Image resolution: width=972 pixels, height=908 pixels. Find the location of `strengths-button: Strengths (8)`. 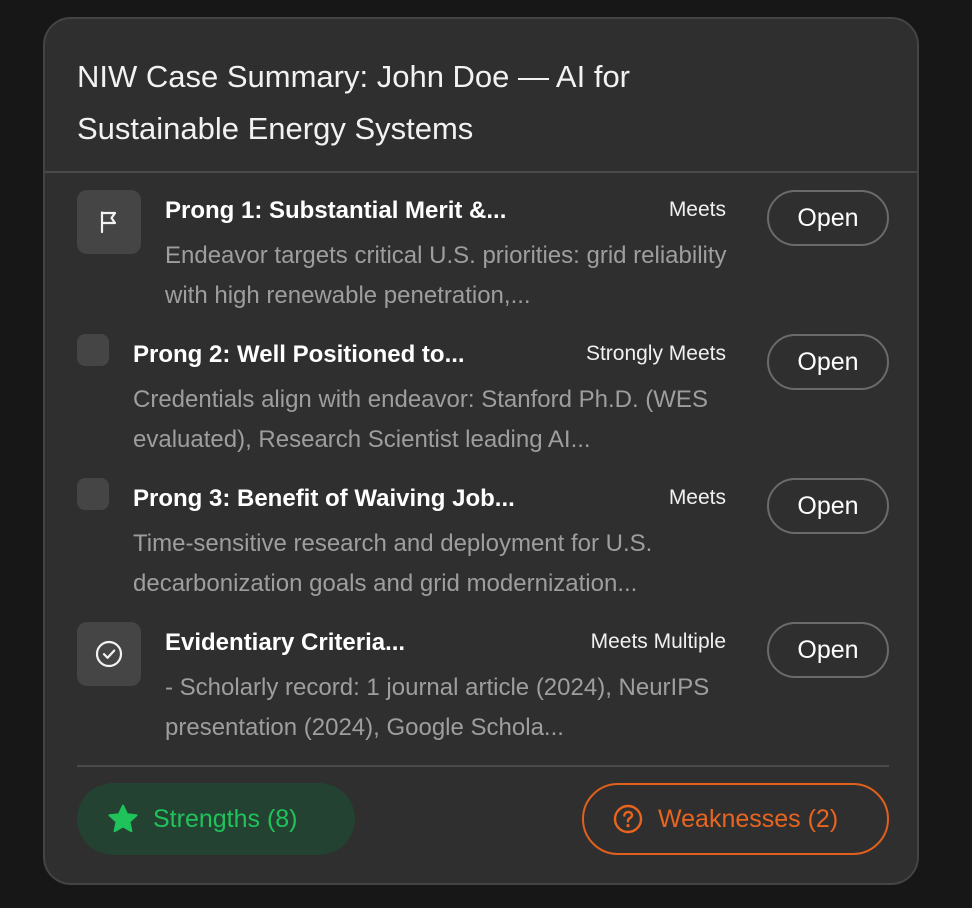

strengths-button: Strengths (8) is located at coordinates (216, 819).